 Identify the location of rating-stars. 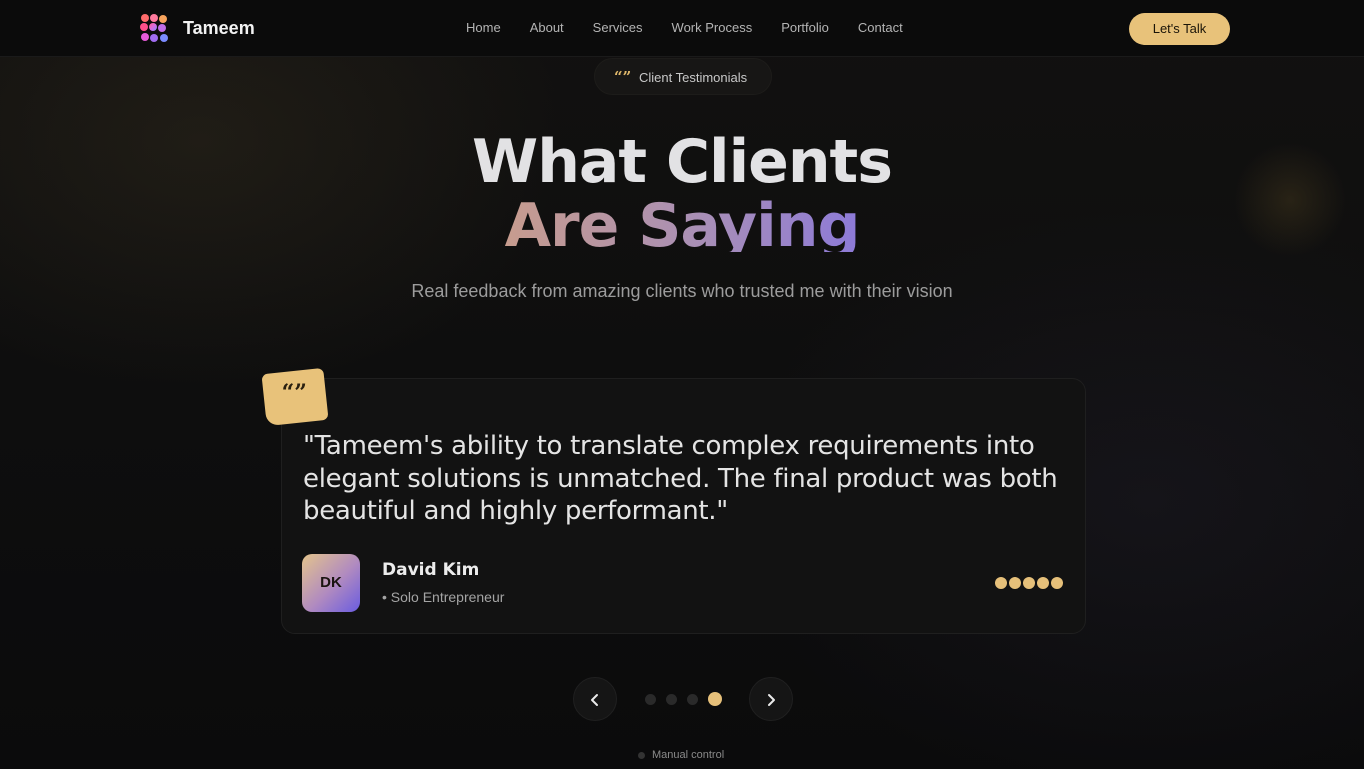
(1029, 583).